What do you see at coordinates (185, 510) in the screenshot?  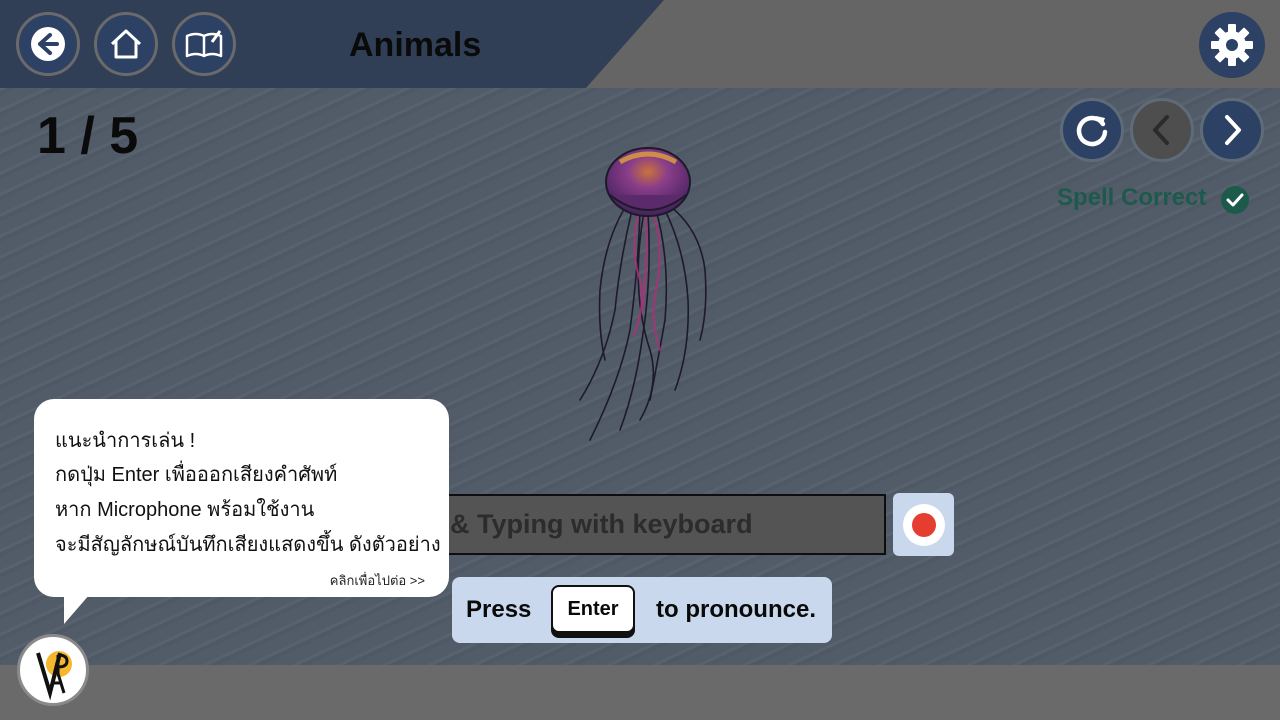 I see `tutorial-line: หาก Microphone พร้อมใช้งาน` at bounding box center [185, 510].